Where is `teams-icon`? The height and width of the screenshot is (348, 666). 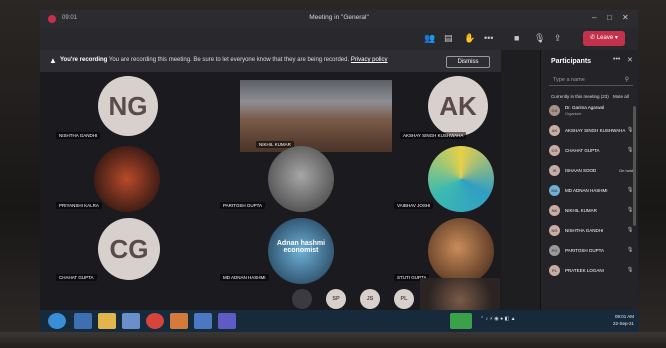 teams-icon is located at coordinates (227, 321).